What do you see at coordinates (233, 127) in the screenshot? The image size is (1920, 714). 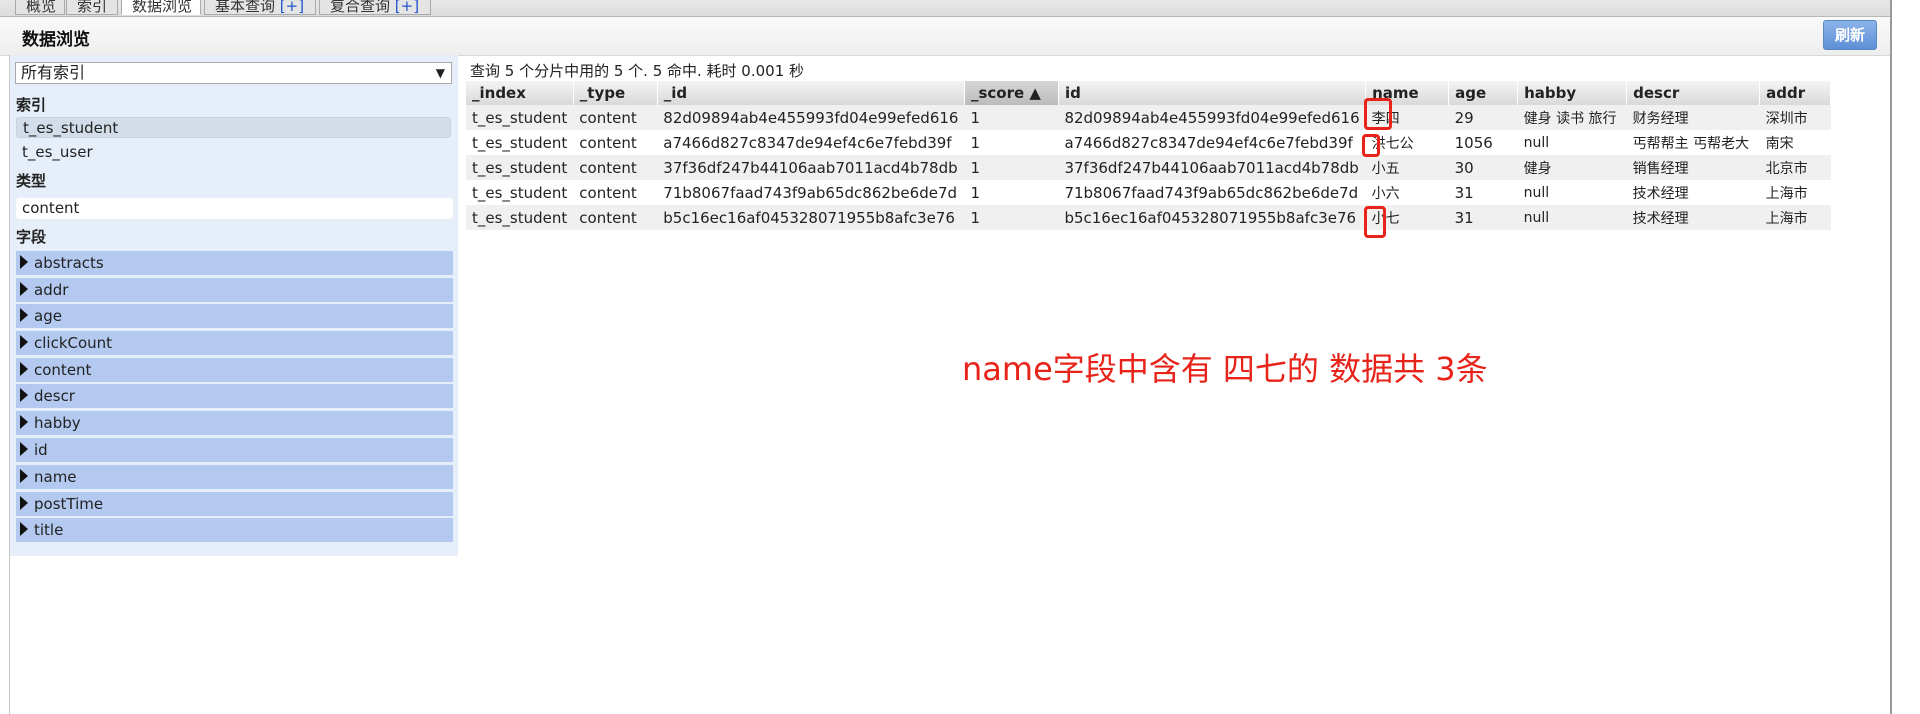 I see `sidebar-item-t-es-student: t_es_student` at bounding box center [233, 127].